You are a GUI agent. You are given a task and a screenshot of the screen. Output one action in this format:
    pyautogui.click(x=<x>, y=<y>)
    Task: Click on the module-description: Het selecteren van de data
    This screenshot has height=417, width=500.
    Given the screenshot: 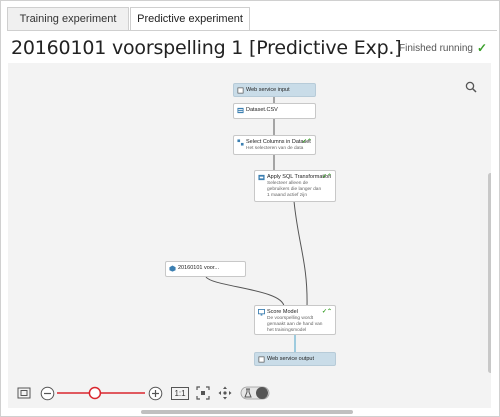 What is the action you would take?
    pyautogui.click(x=275, y=148)
    